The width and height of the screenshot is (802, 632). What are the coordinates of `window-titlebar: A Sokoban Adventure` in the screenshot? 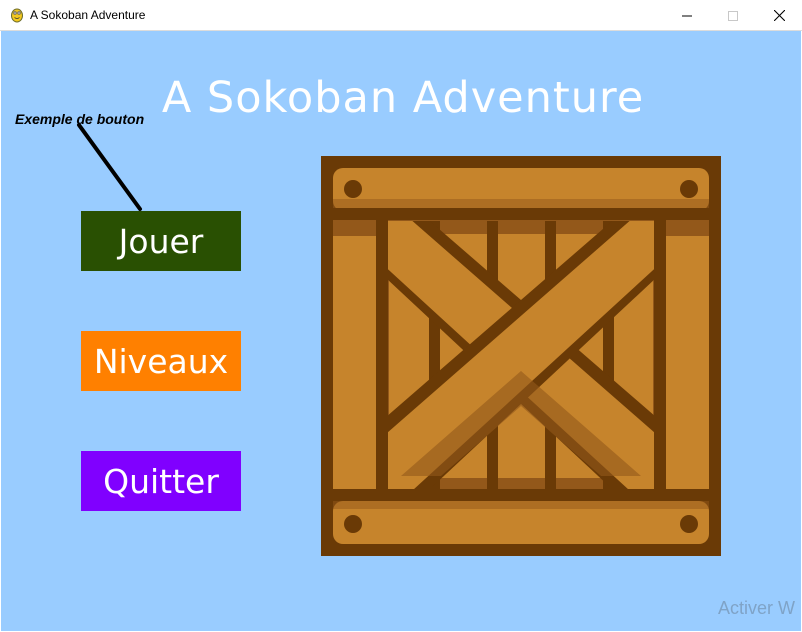 It's located at (401, 15).